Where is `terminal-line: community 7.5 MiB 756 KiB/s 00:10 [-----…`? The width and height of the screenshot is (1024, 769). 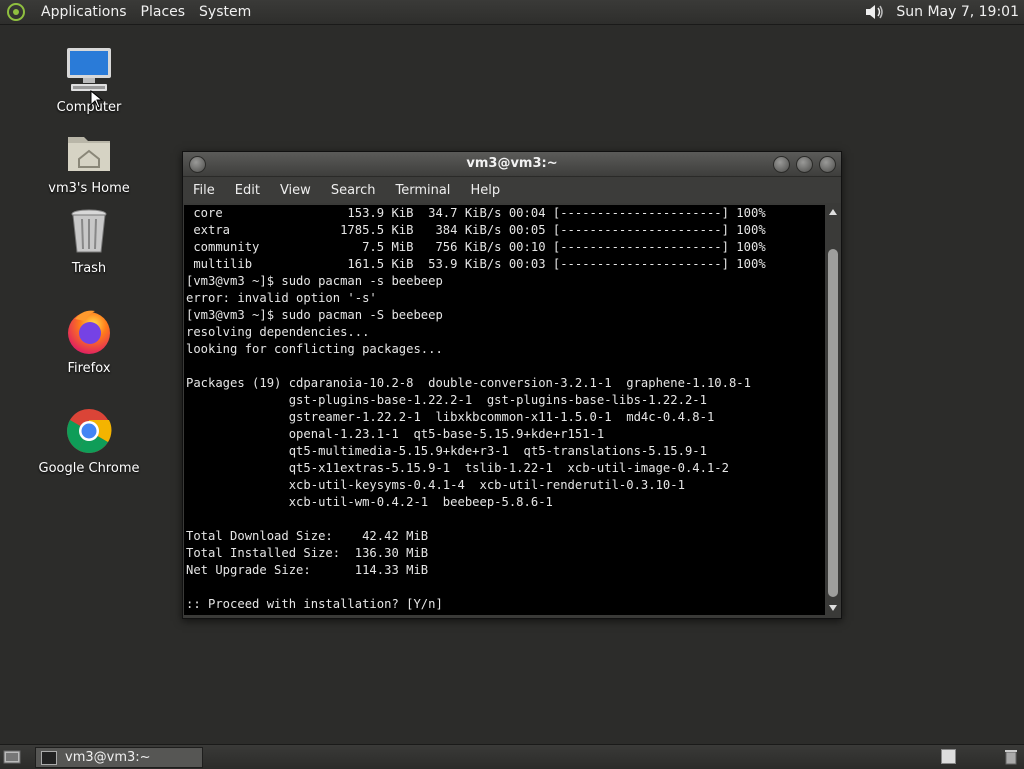
terminal-line: community 7.5 MiB 756 KiB/s 00:10 [-----… is located at coordinates (476, 247).